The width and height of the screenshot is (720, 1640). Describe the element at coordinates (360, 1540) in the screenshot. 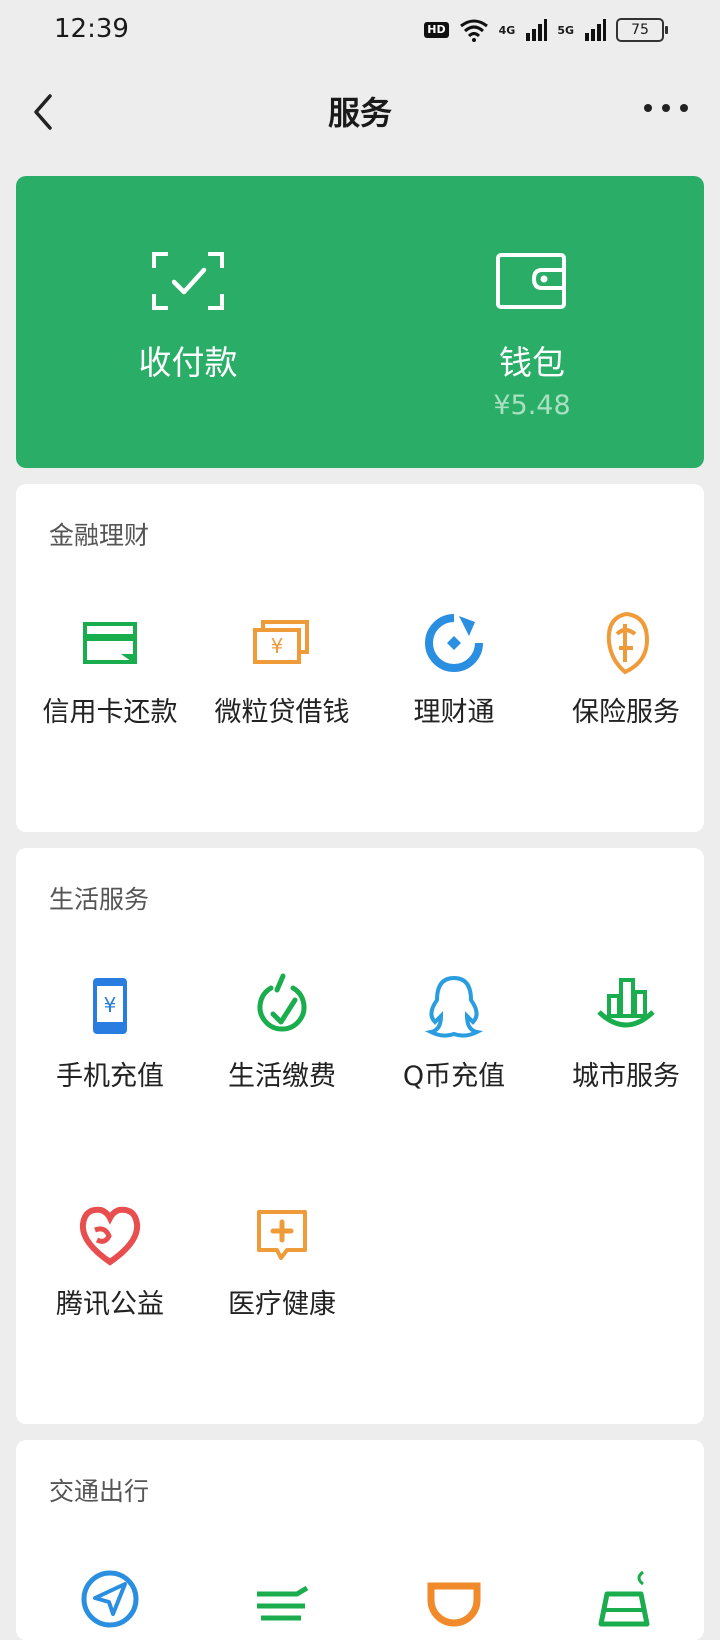

I see `transport-section: 交通出行` at that location.